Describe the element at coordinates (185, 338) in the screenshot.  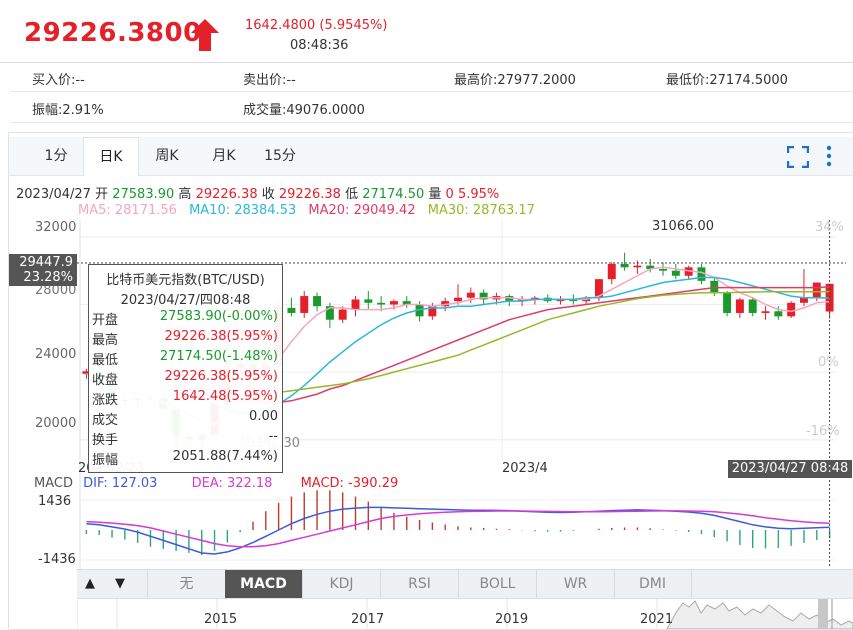
I see `tooltip-row-high: 最高 29226.38(5.95%)` at that location.